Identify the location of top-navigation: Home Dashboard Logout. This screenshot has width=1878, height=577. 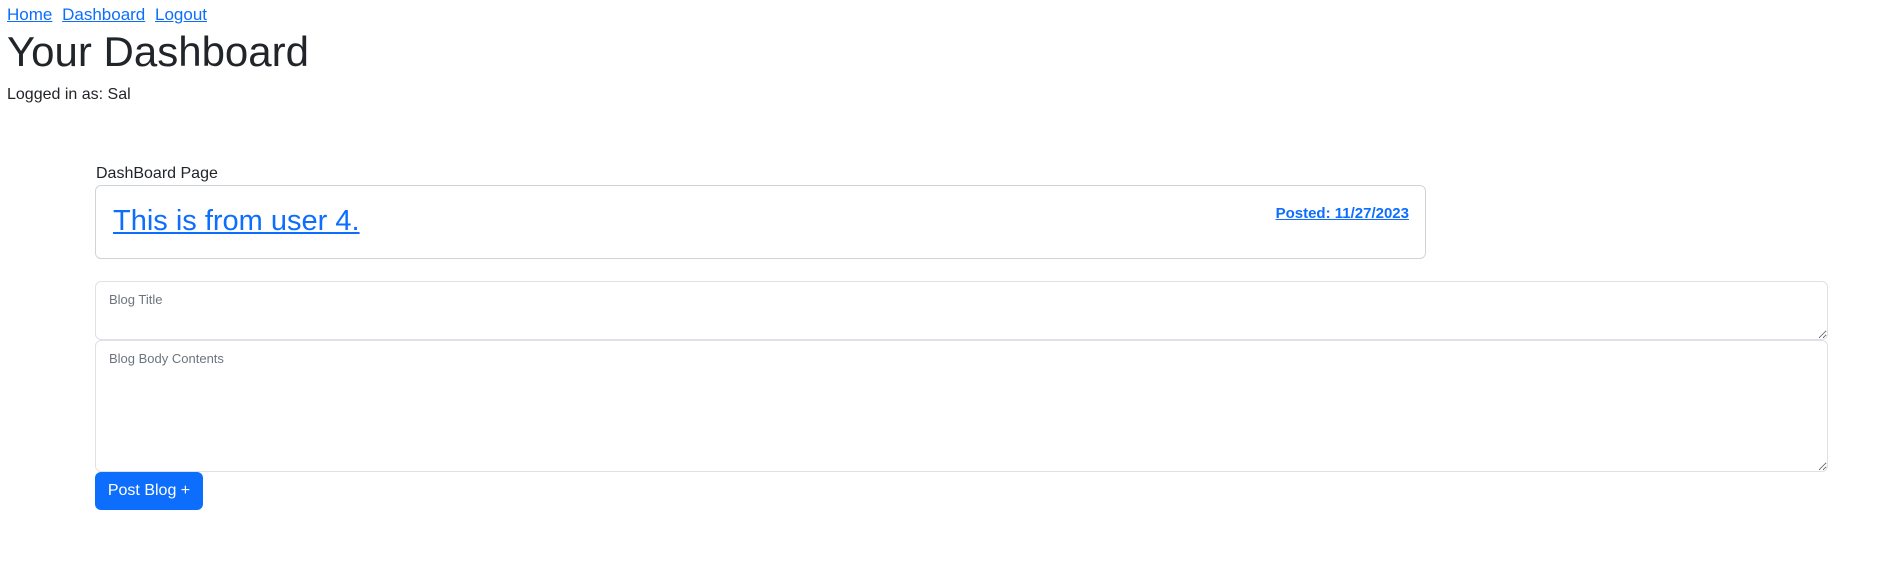
(109, 15).